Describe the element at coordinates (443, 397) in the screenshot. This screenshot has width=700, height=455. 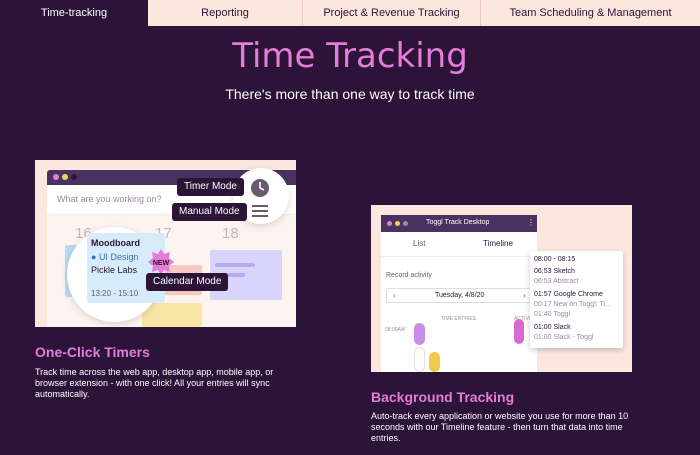
I see `background-tracking-heading: Background Tracking` at that location.